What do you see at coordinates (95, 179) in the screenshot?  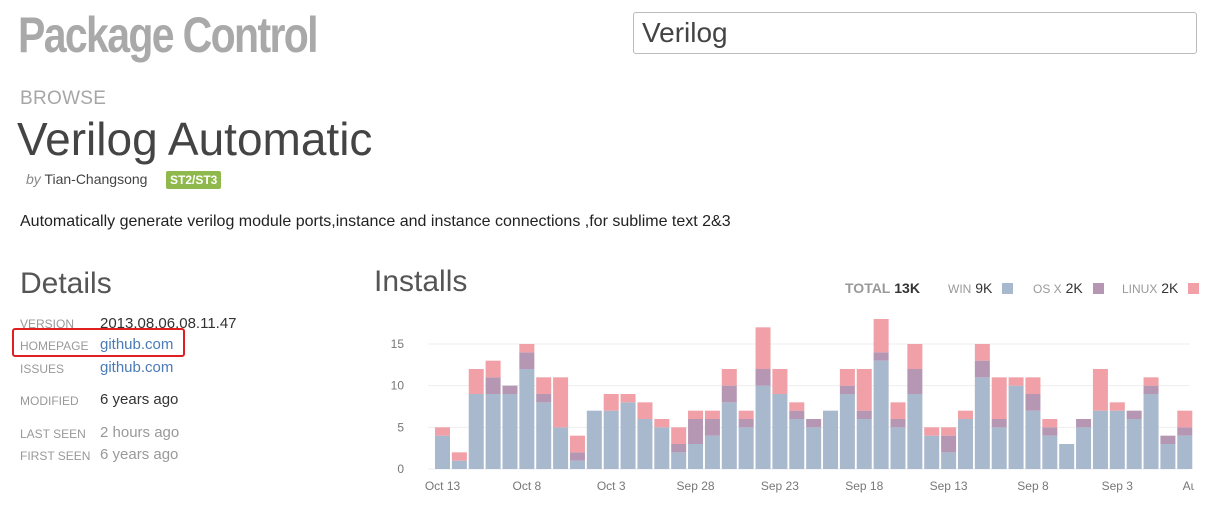 I see `author-link: Tian-Changsong` at bounding box center [95, 179].